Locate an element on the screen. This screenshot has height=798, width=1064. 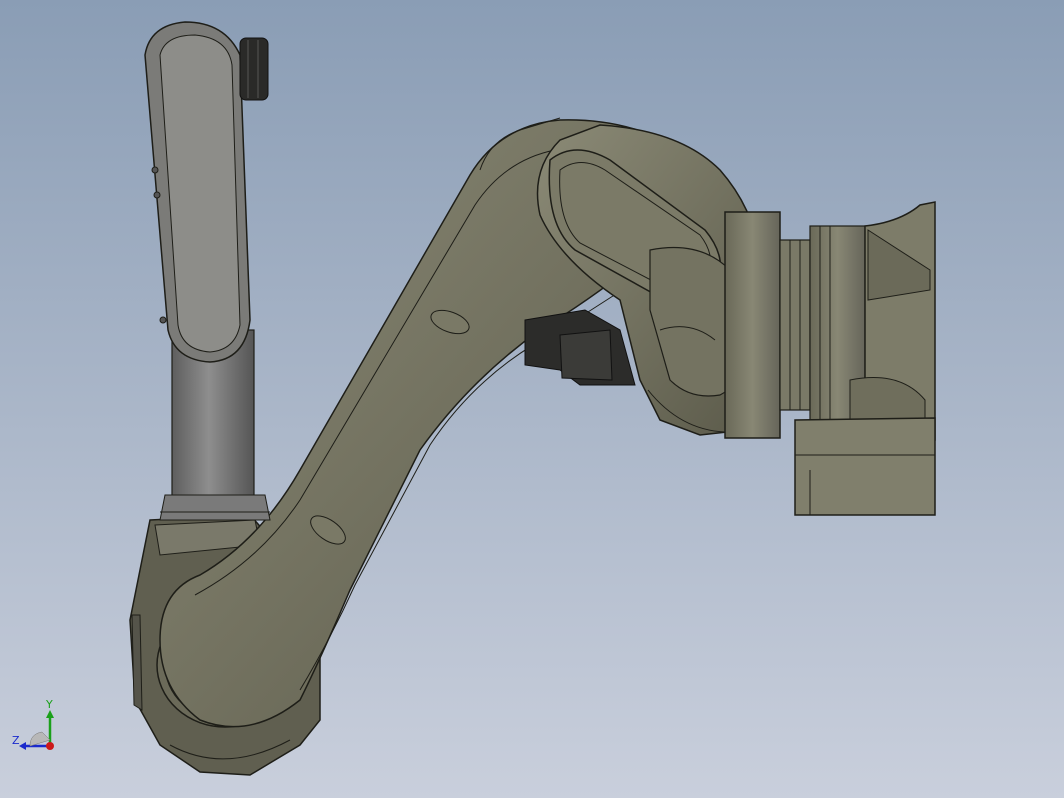
triad-axes-icon is located at coordinates (36, 730).